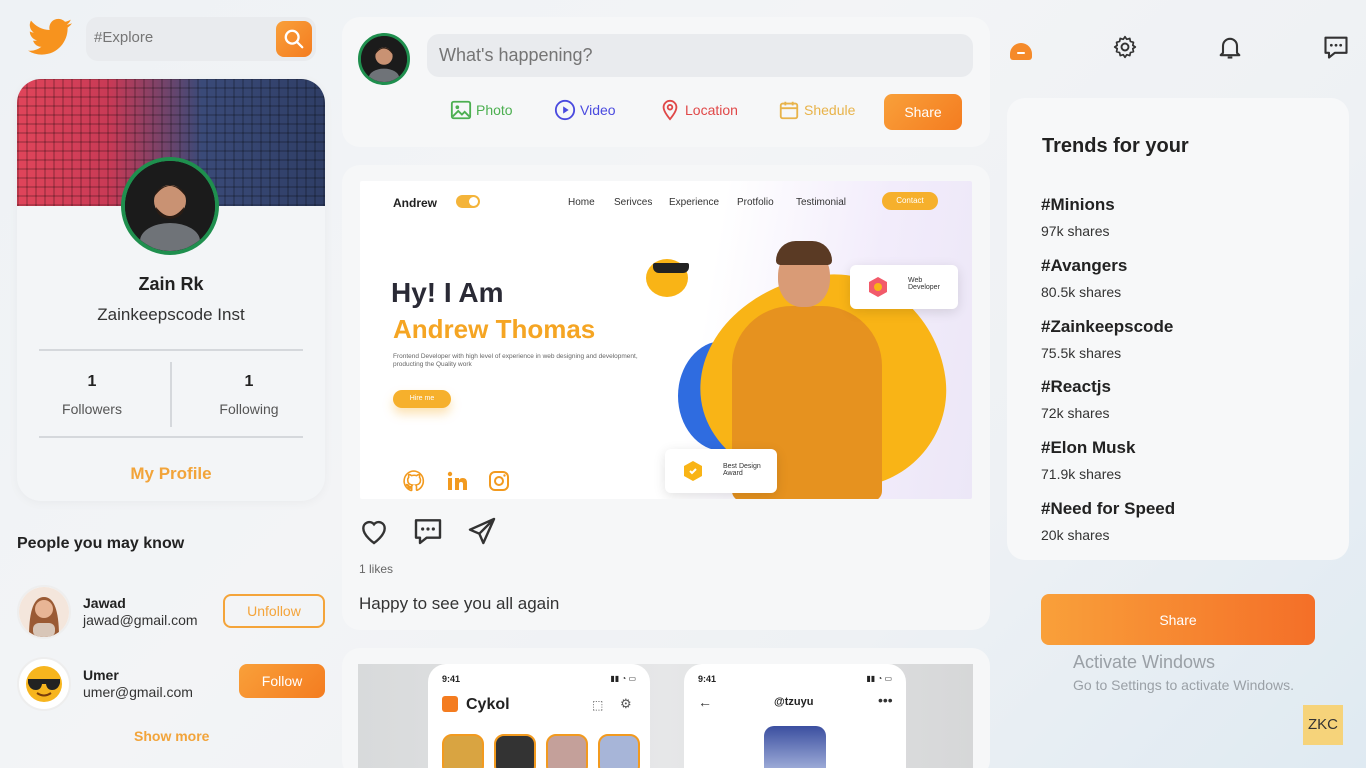  I want to click on trend-tag: #Need for Speed, so click(1108, 508).